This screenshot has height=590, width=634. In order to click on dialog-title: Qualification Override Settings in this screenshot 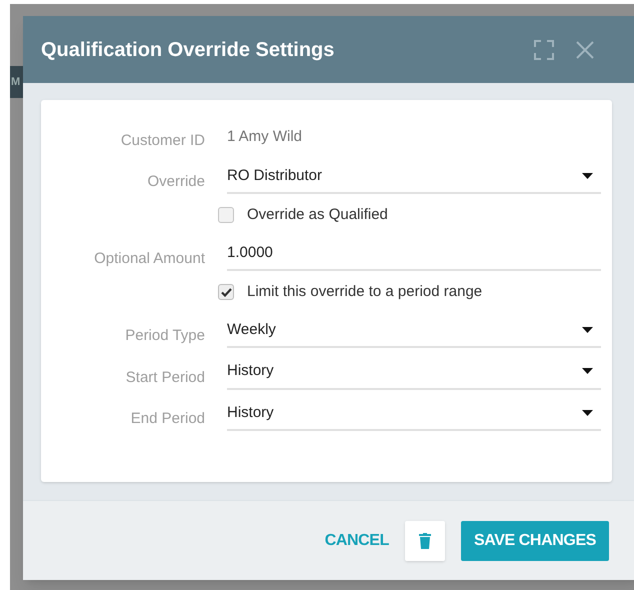, I will do `click(188, 50)`.